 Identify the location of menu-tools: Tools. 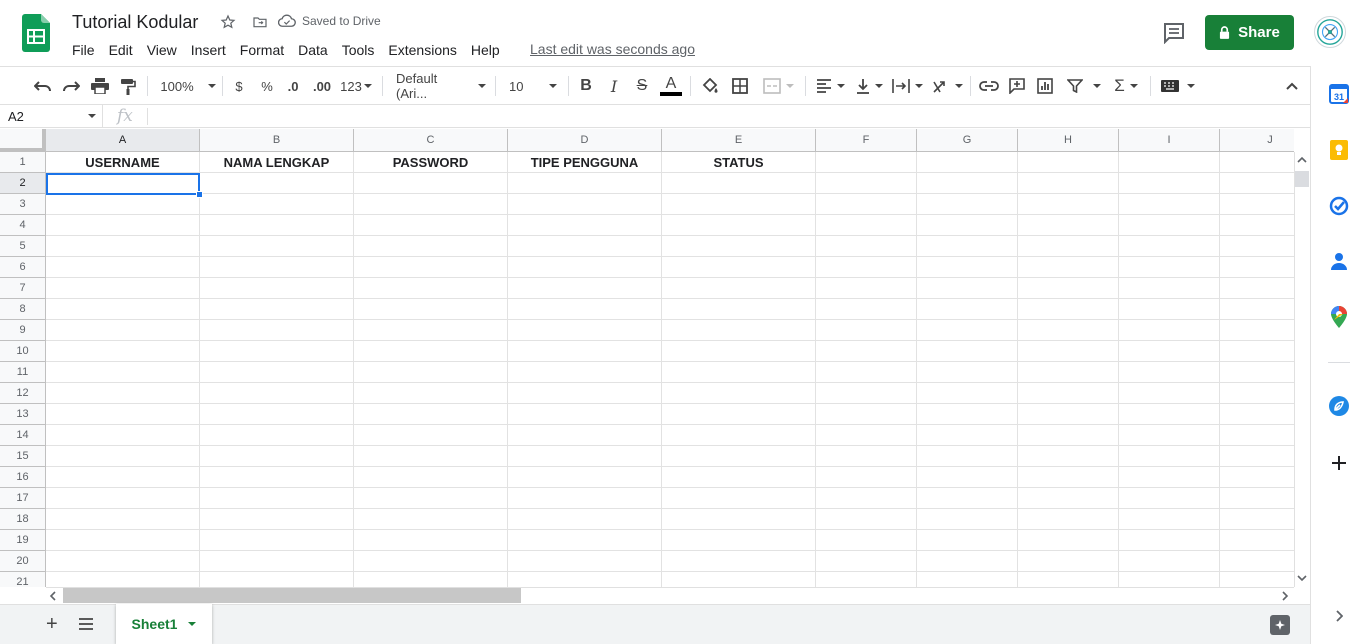
(358, 50).